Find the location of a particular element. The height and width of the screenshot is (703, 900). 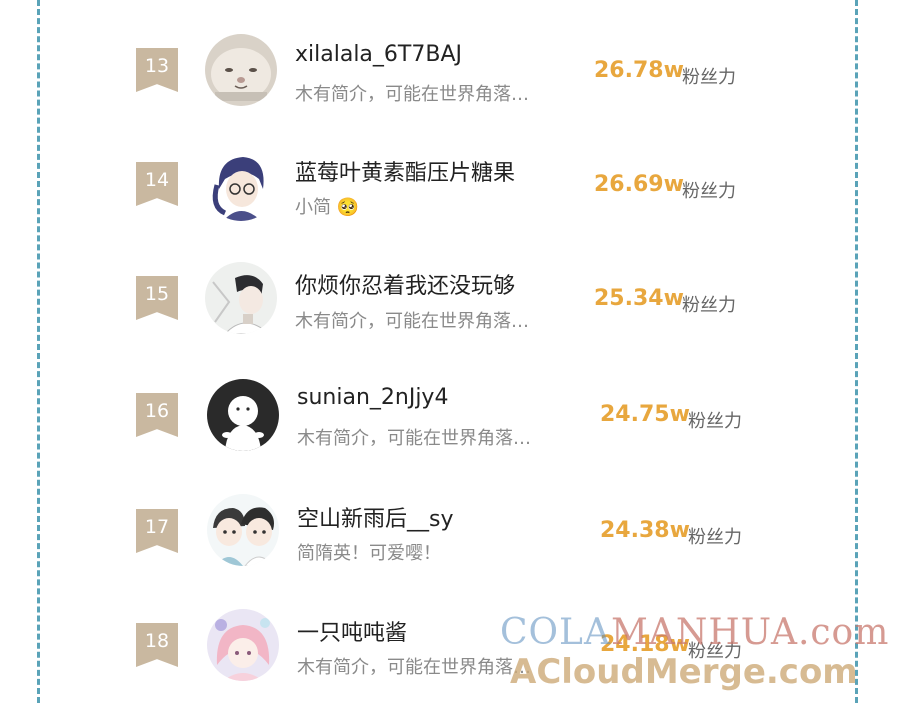

user-name: 蓝莓叶黄素酯压片糖果 is located at coordinates (405, 171).